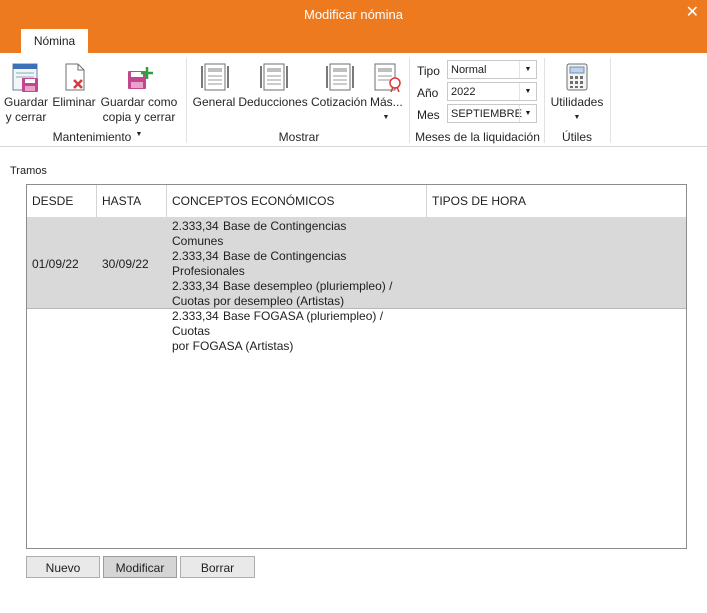  Describe the element at coordinates (469, 70) in the screenshot. I see `tipo-value: Normal` at that location.